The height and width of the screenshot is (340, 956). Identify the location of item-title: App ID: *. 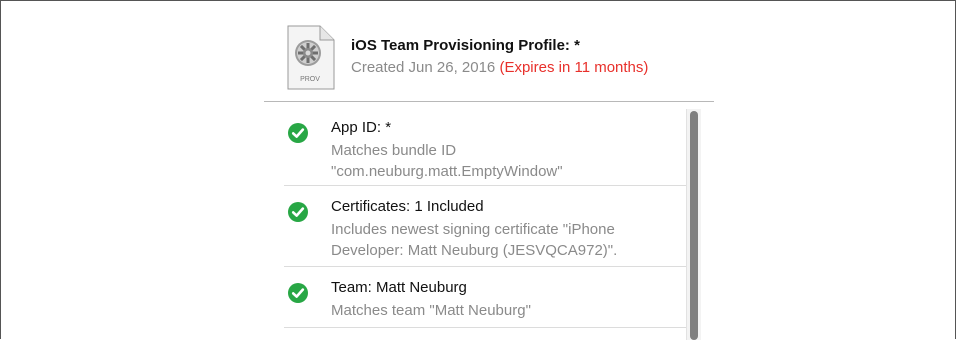
(361, 127).